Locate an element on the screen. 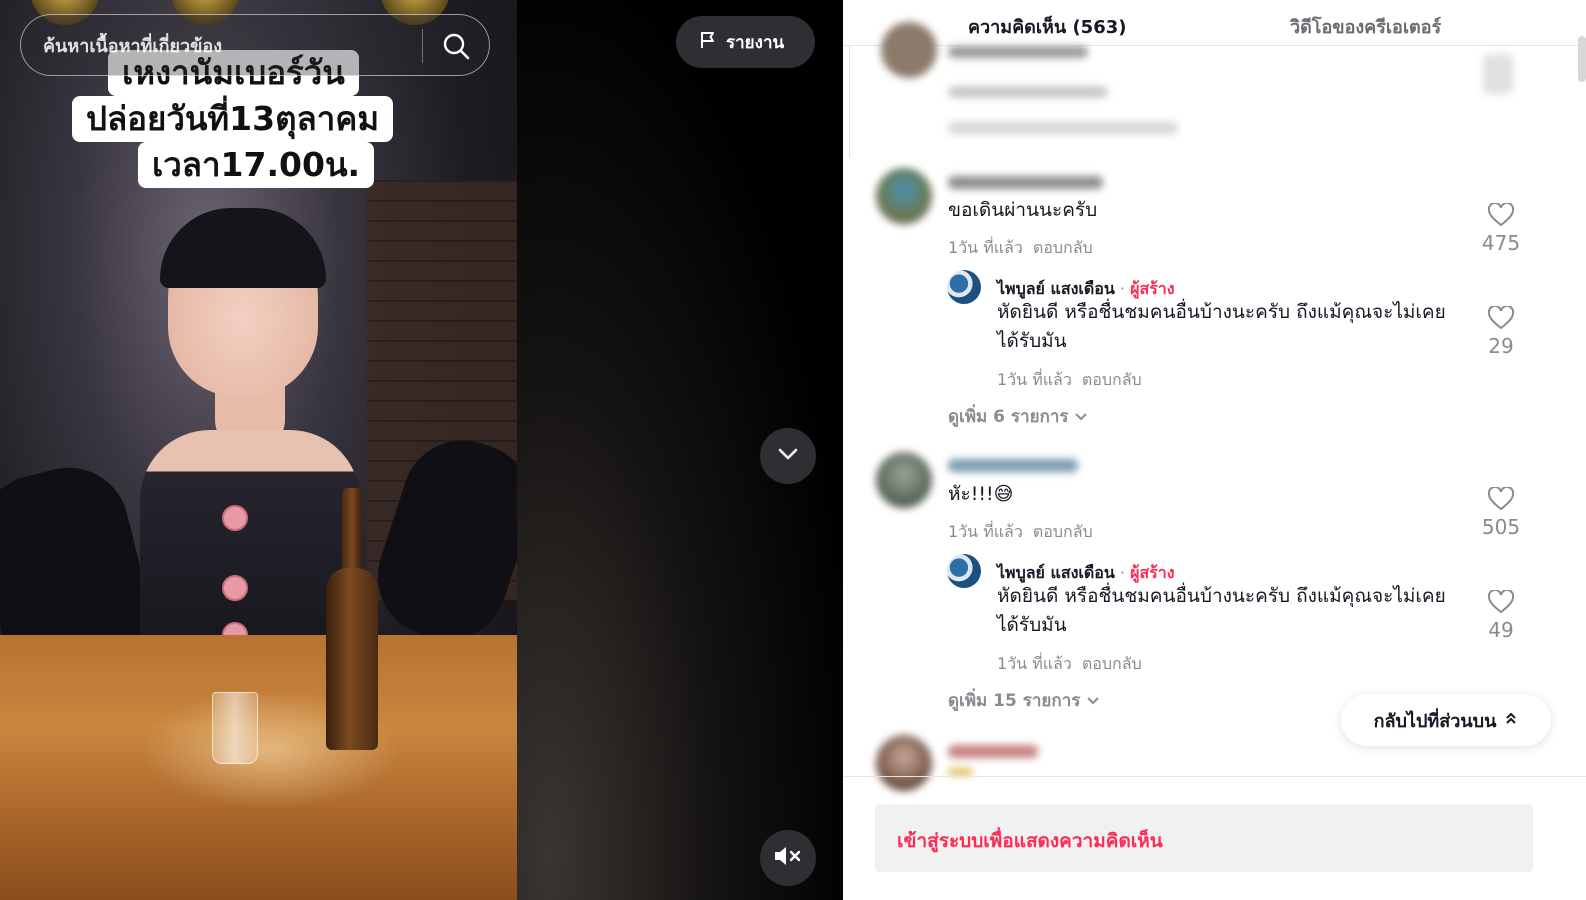 The width and height of the screenshot is (1586, 900). like-count: 475 is located at coordinates (1501, 243).